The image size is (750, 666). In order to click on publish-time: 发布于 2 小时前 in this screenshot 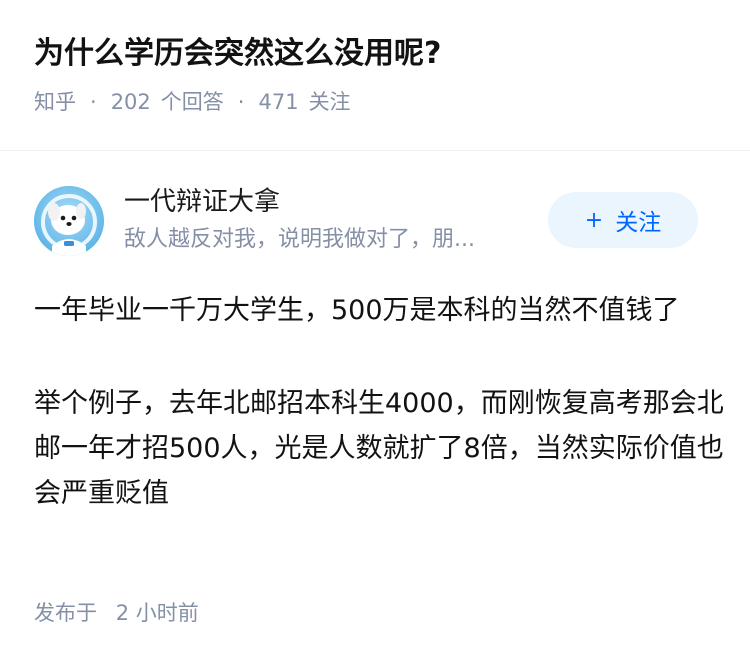, I will do `click(116, 613)`.